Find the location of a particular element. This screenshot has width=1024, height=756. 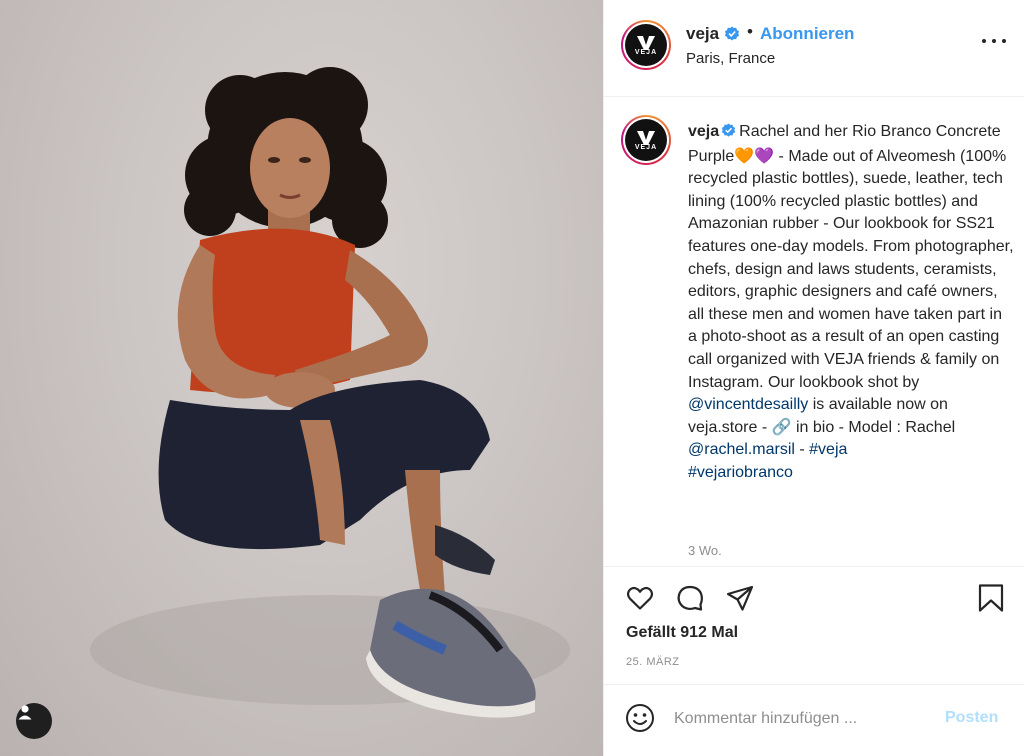

comment-input is located at coordinates (805, 719).